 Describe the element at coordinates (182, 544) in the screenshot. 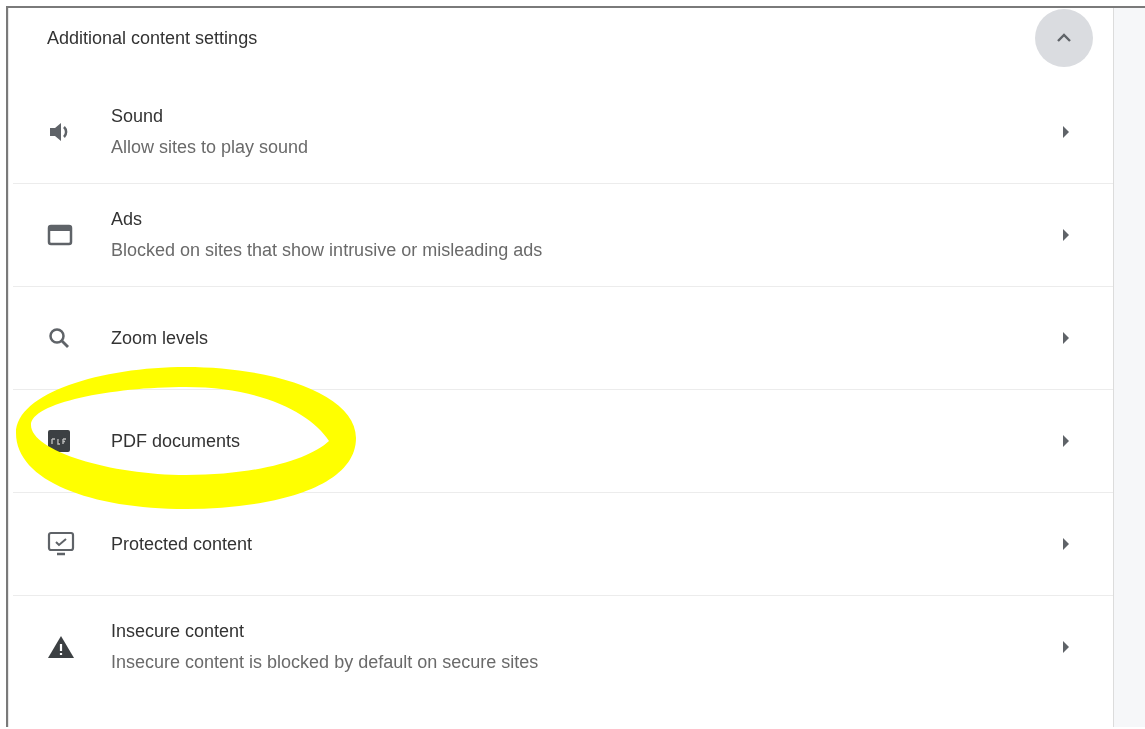

I see `row-title: Protected content` at that location.